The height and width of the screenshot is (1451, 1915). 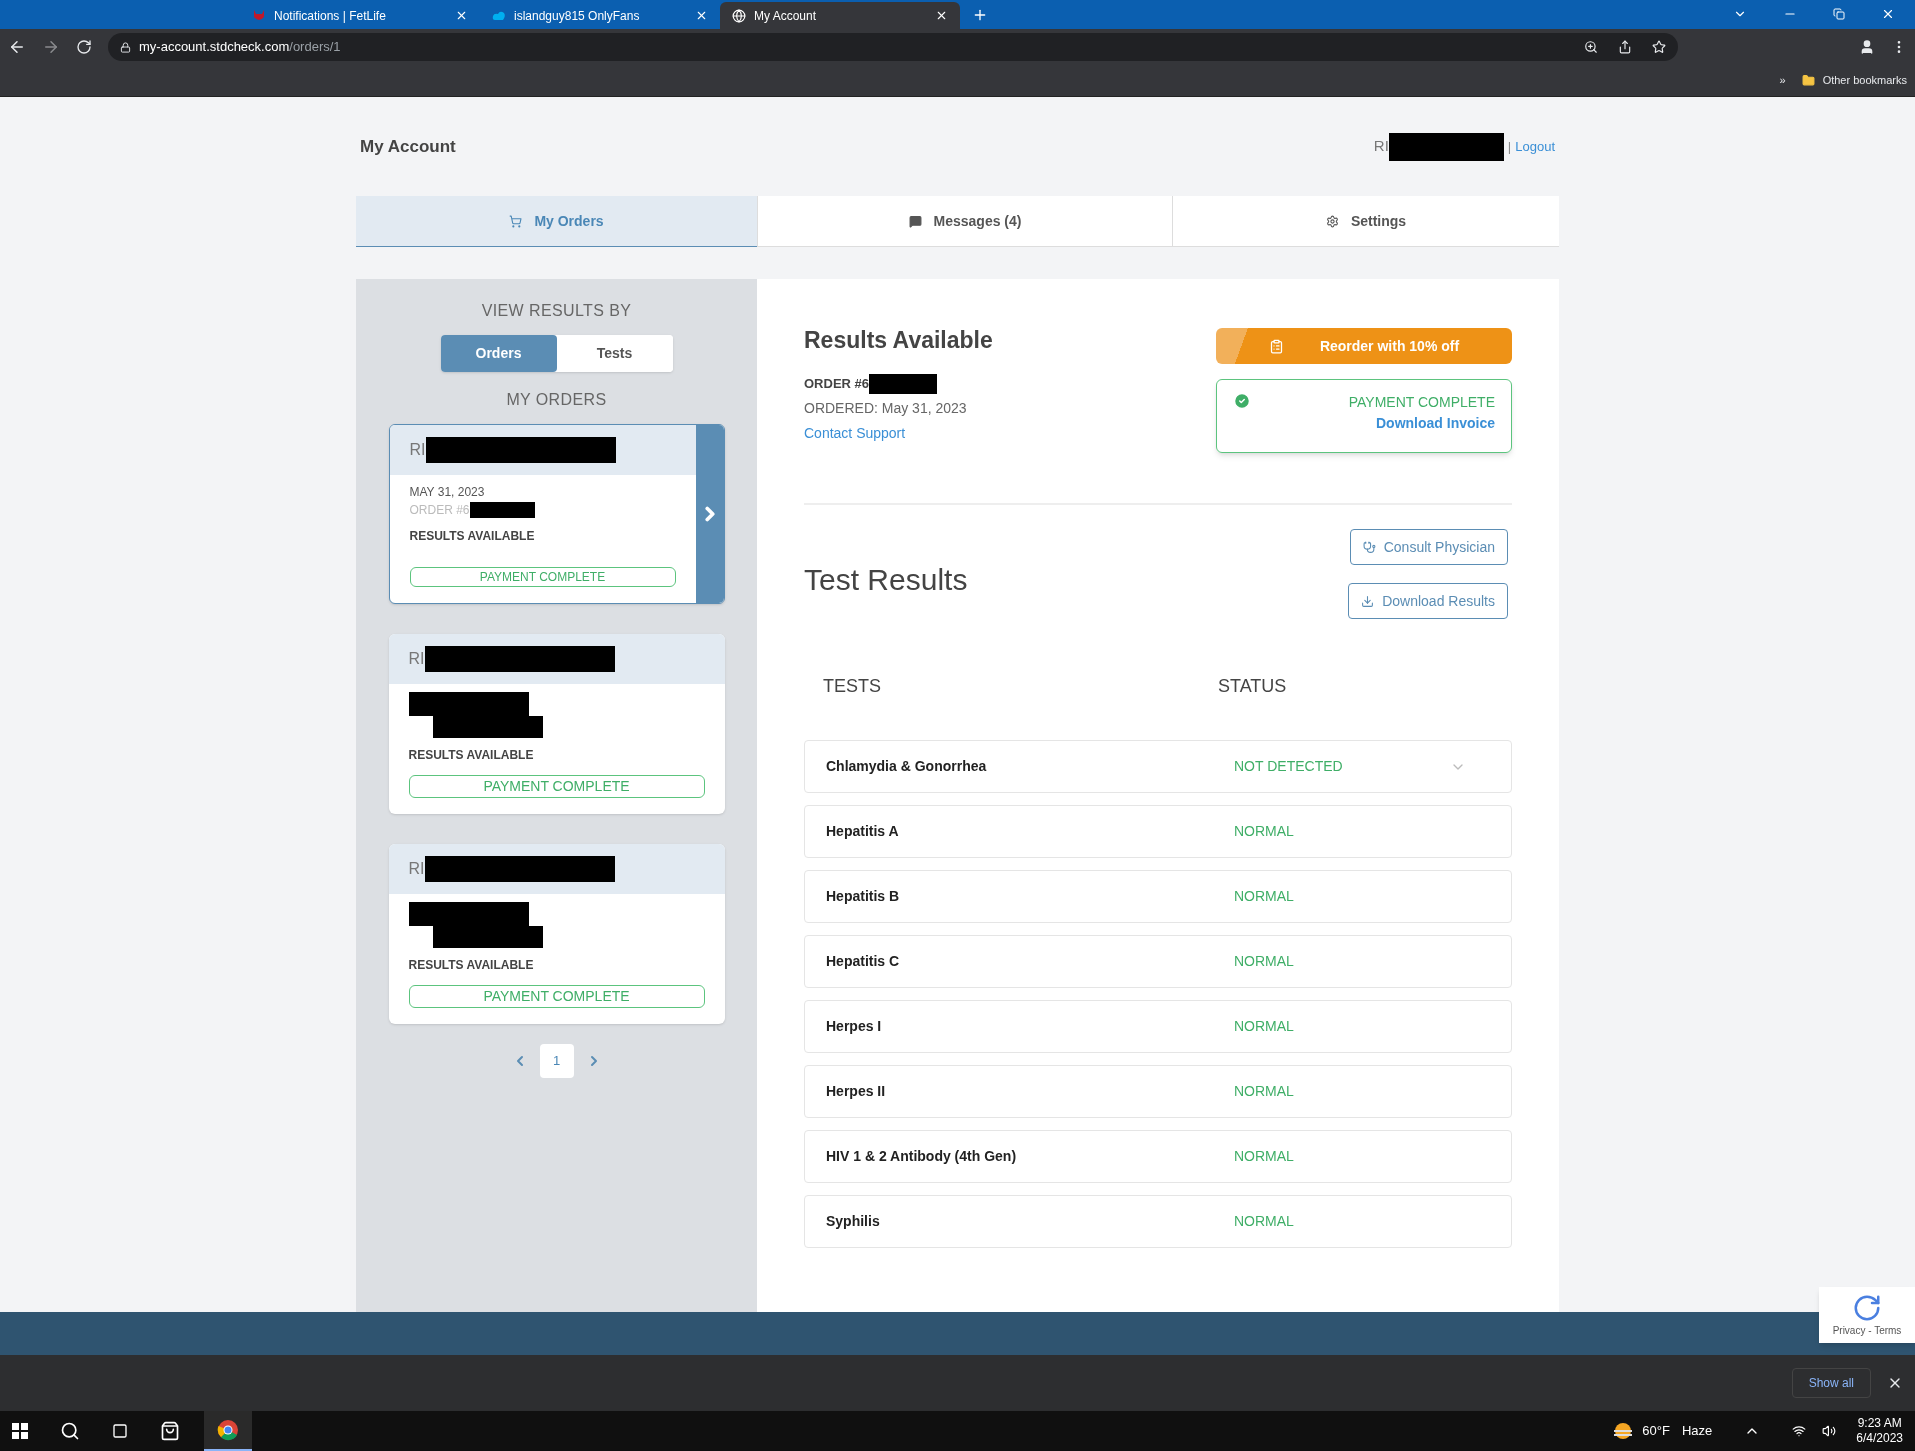 I want to click on devil-icon, so click(x=259, y=15).